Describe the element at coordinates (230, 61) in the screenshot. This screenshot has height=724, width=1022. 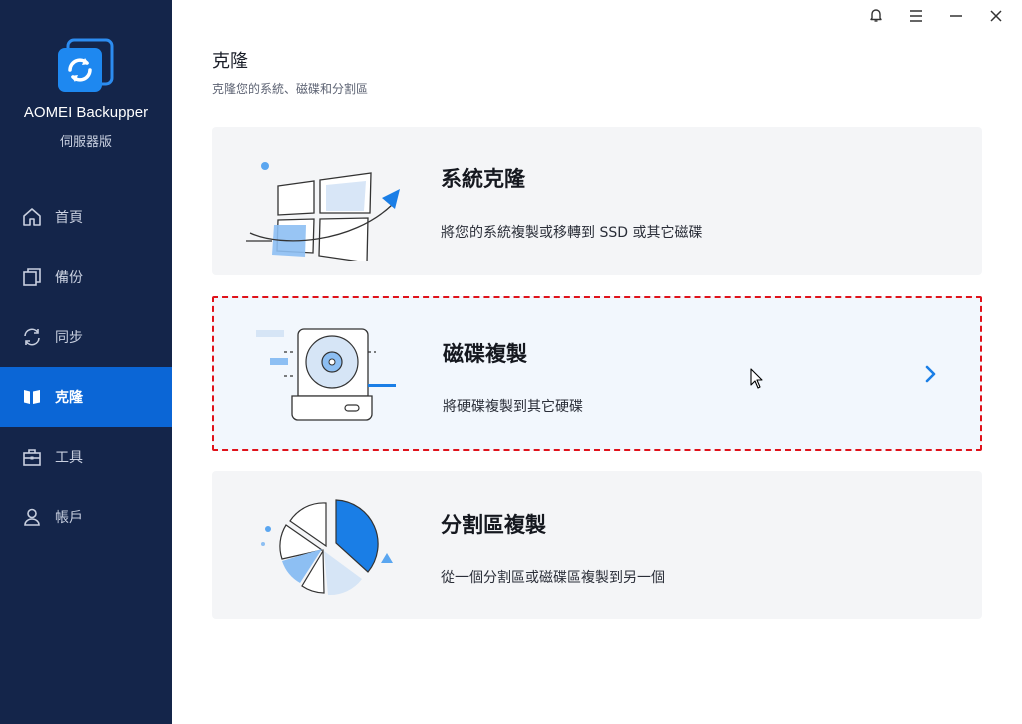
I see `page-title: 克隆` at that location.